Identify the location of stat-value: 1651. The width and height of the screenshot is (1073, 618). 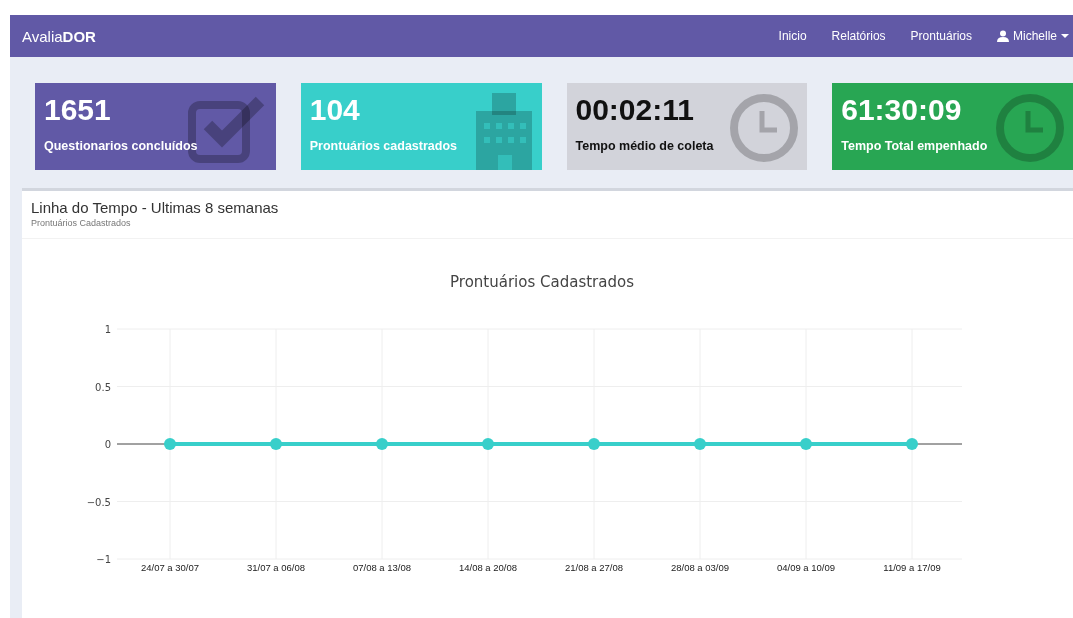
(78, 110).